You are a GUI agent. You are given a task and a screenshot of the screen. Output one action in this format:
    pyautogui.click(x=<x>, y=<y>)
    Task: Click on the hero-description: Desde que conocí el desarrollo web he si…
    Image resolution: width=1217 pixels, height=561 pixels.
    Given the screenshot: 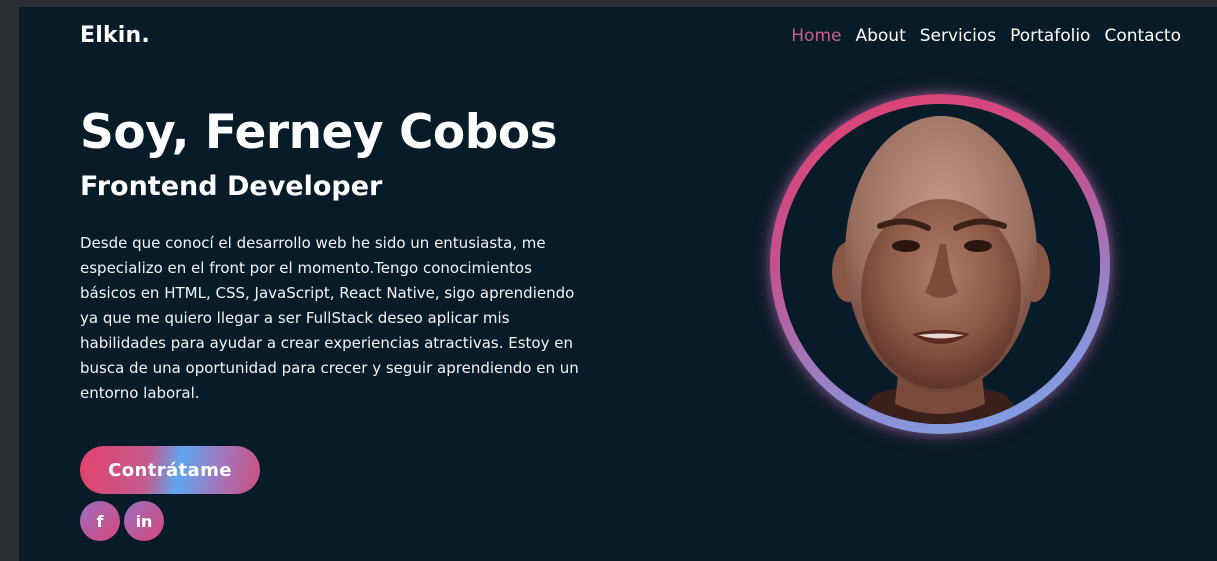 What is the action you would take?
    pyautogui.click(x=329, y=318)
    